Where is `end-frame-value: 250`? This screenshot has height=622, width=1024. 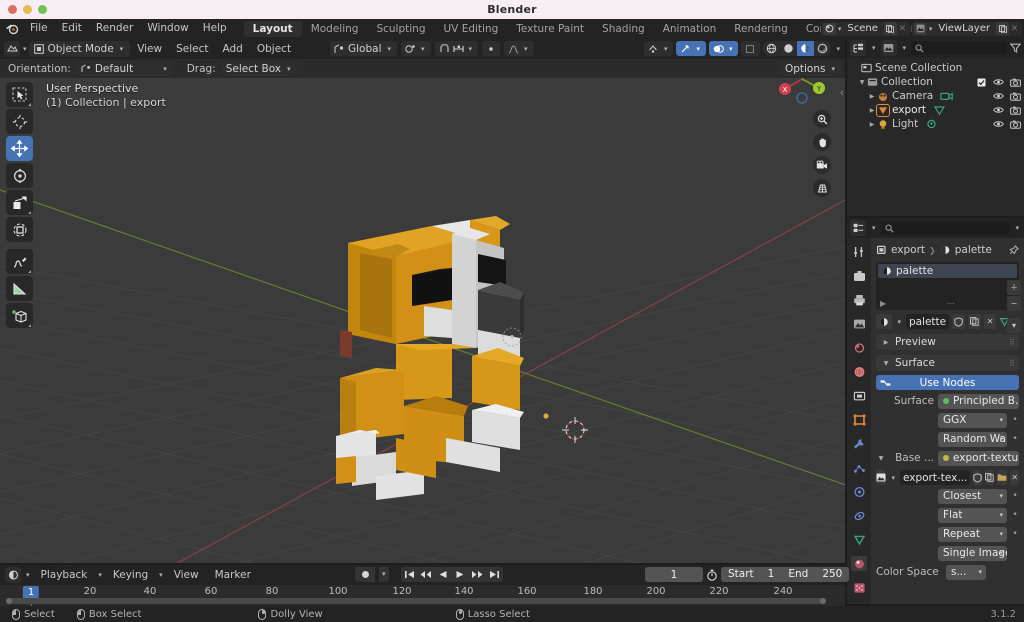 end-frame-value: 250 is located at coordinates (832, 574).